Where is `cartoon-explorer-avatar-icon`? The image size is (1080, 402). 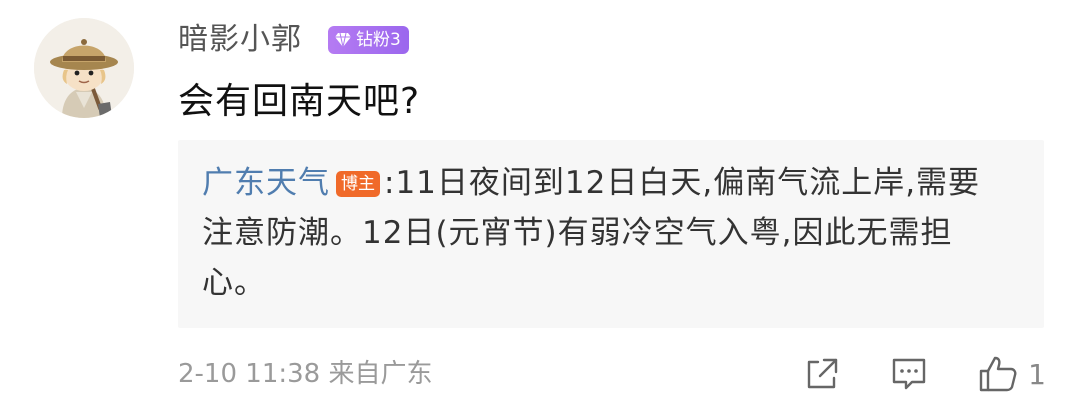 cartoon-explorer-avatar-icon is located at coordinates (84, 68).